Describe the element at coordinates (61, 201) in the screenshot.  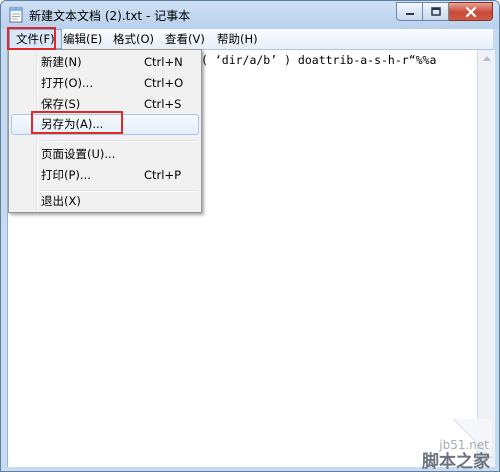
I see `menu-item-label: 退出(X)` at that location.